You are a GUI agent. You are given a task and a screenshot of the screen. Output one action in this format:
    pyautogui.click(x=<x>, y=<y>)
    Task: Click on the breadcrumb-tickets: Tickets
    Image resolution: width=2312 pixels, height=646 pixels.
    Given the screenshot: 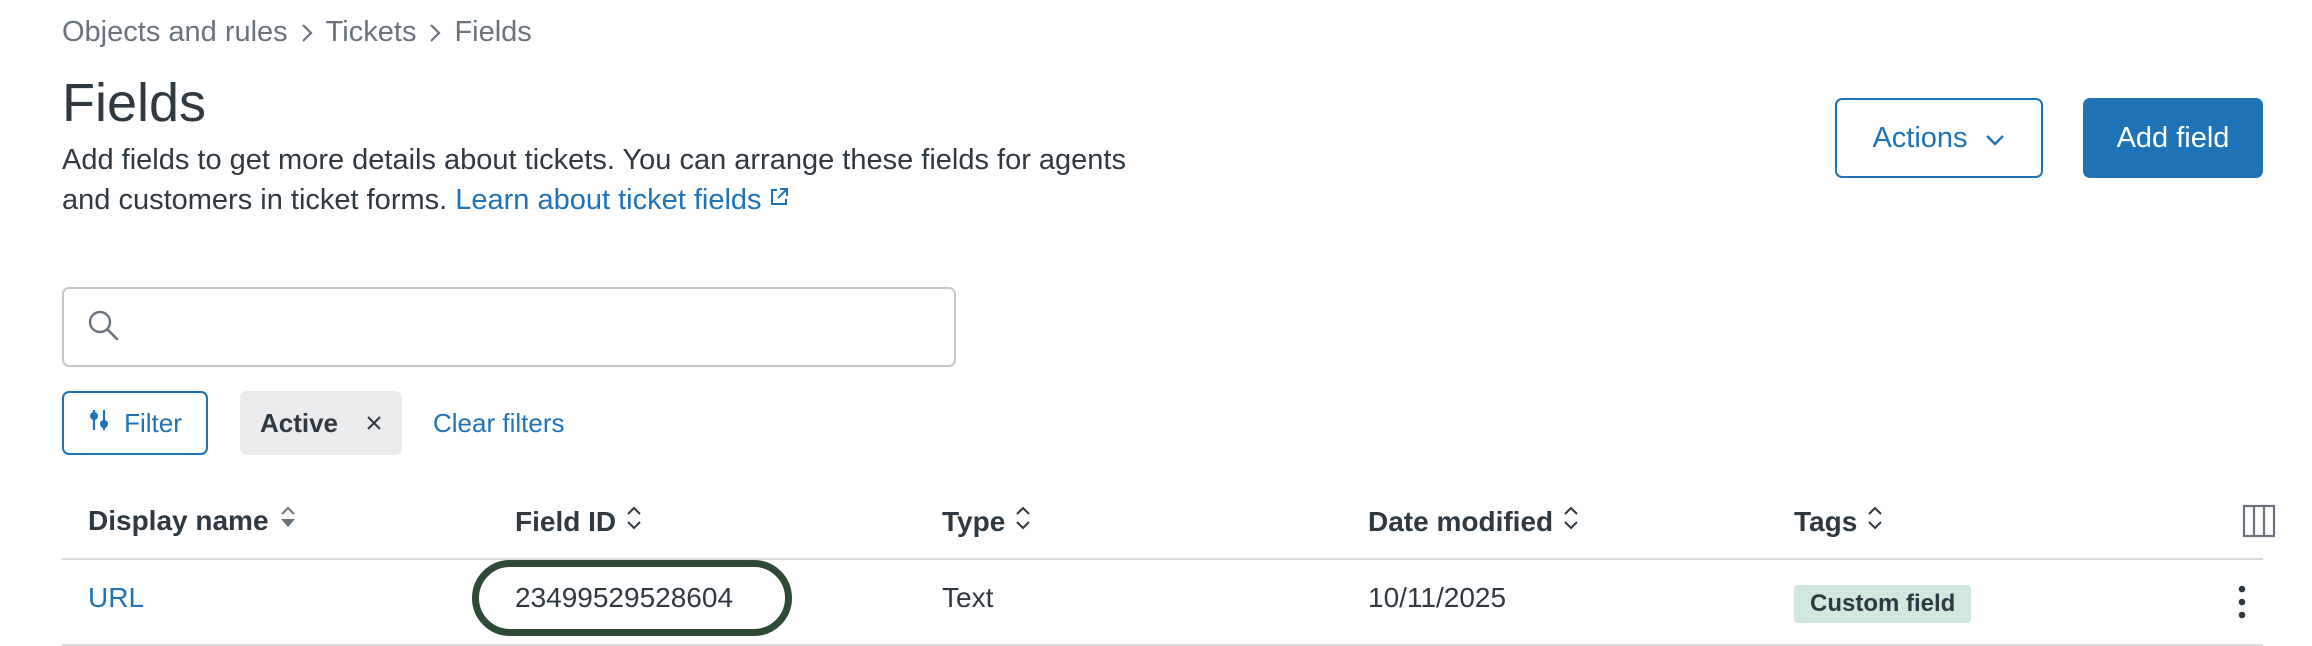 What is the action you would take?
    pyautogui.click(x=371, y=32)
    